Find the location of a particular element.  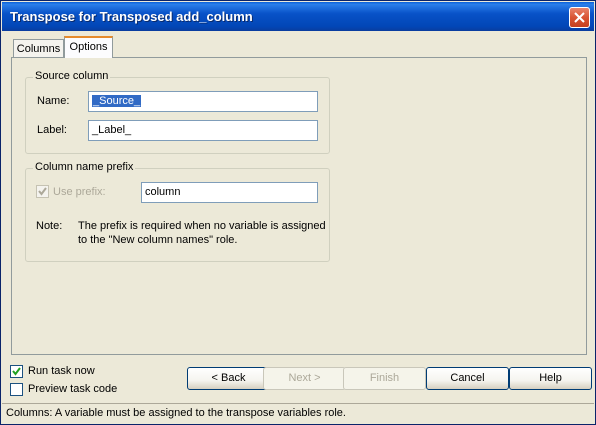

use-prefix-checkbox is located at coordinates (42, 191).